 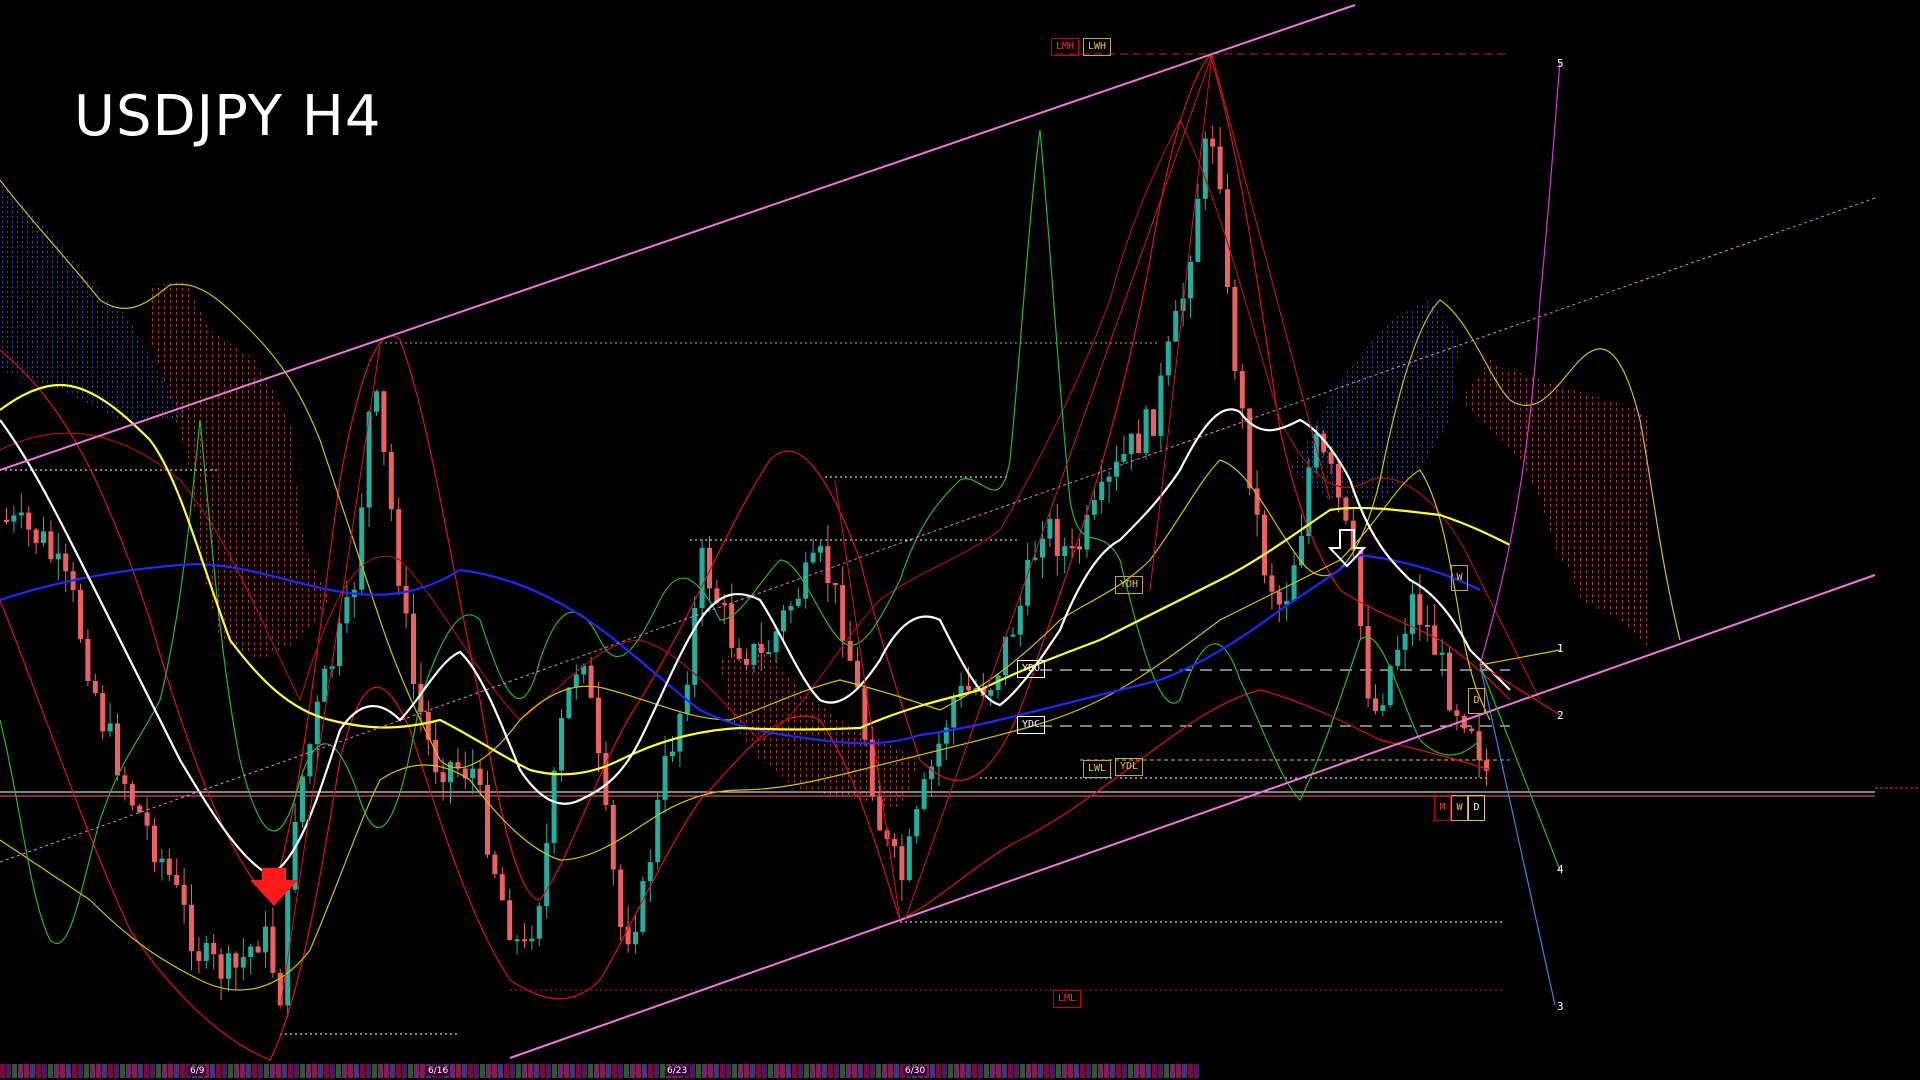 What do you see at coordinates (197, 1071) in the screenshot?
I see `date-label-6-9: 6/9` at bounding box center [197, 1071].